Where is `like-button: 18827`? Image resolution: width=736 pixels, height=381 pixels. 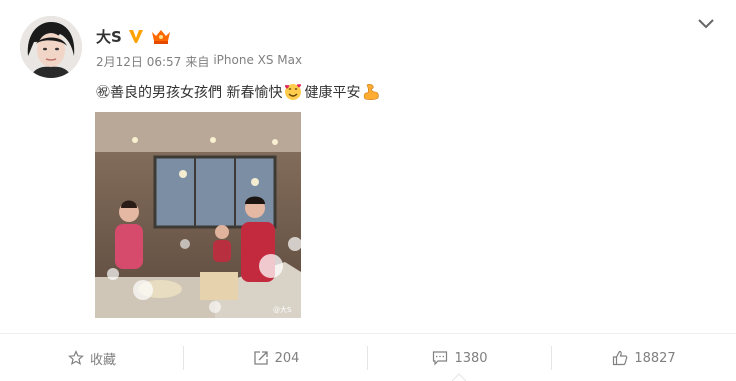 like-button: 18827 is located at coordinates (644, 357).